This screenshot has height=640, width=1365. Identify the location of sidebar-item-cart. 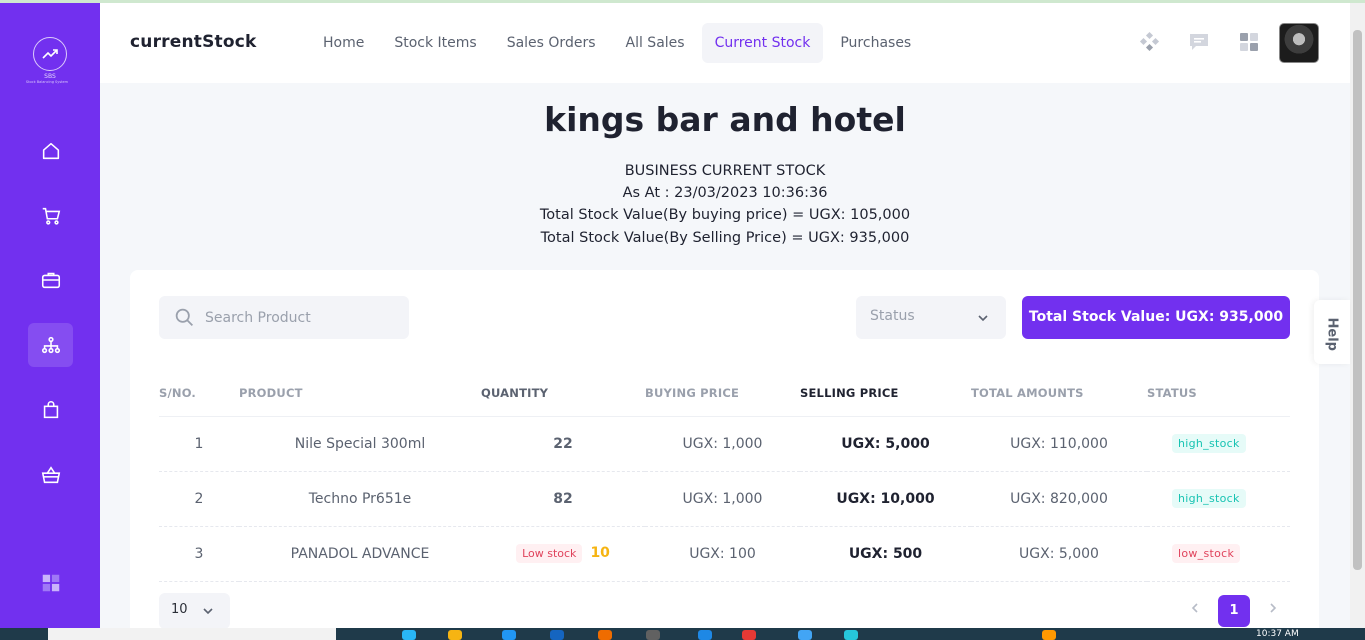
(50, 216).